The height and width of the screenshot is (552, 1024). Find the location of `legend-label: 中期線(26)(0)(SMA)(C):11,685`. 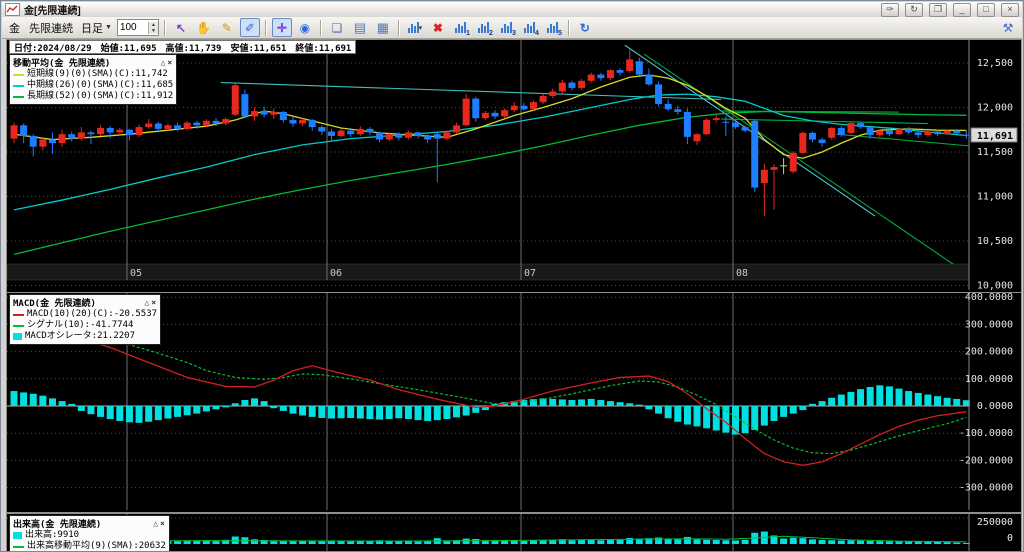

legend-label: 中期線(26)(0)(SMA)(C):11,685 is located at coordinates (100, 85).